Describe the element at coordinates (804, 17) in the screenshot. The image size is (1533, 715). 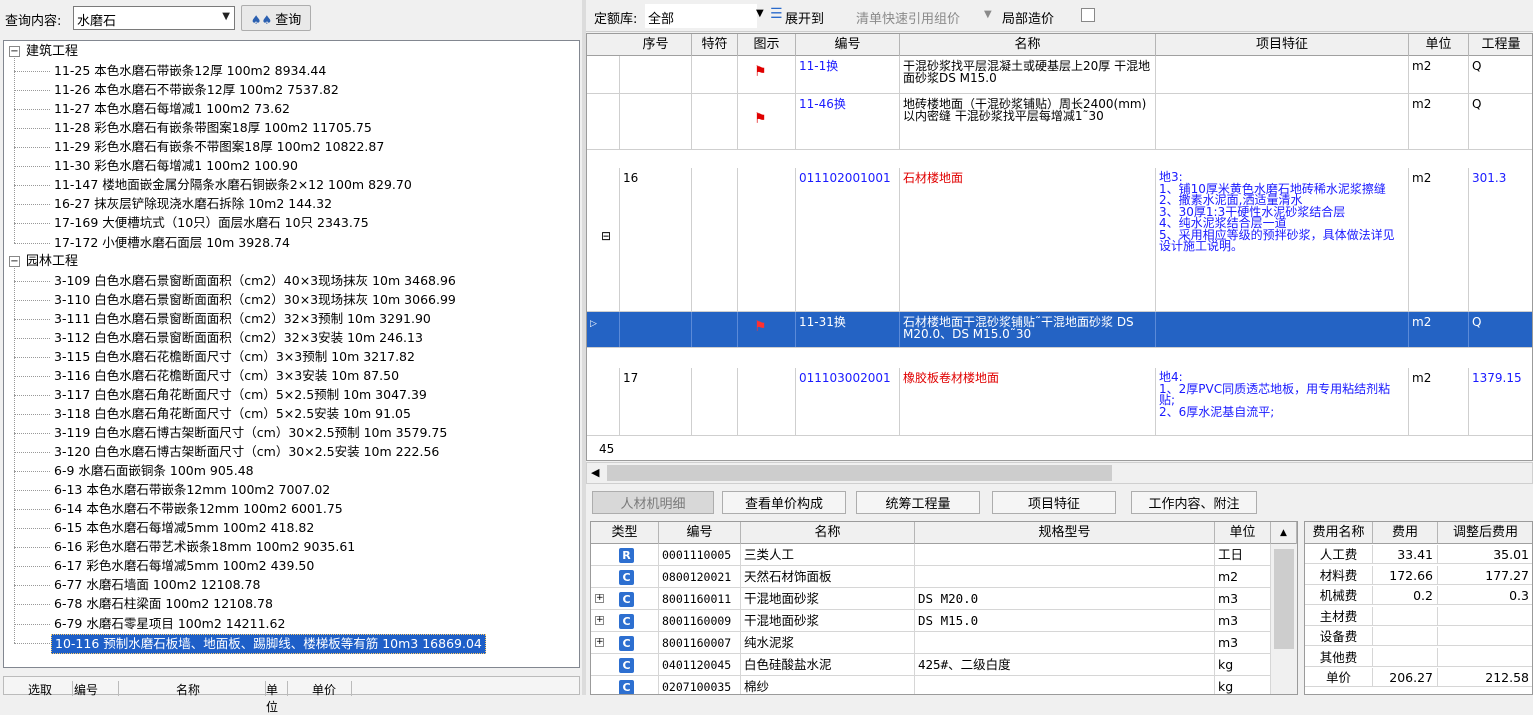
I see `expand-to-button: 展开到` at that location.